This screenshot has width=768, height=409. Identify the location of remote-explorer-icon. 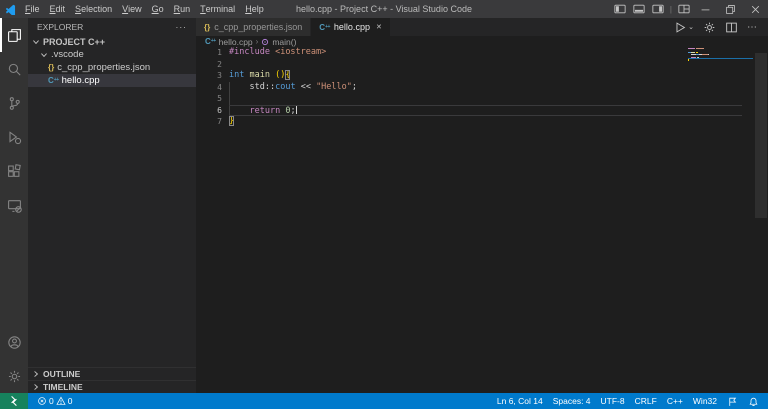
(14, 205).